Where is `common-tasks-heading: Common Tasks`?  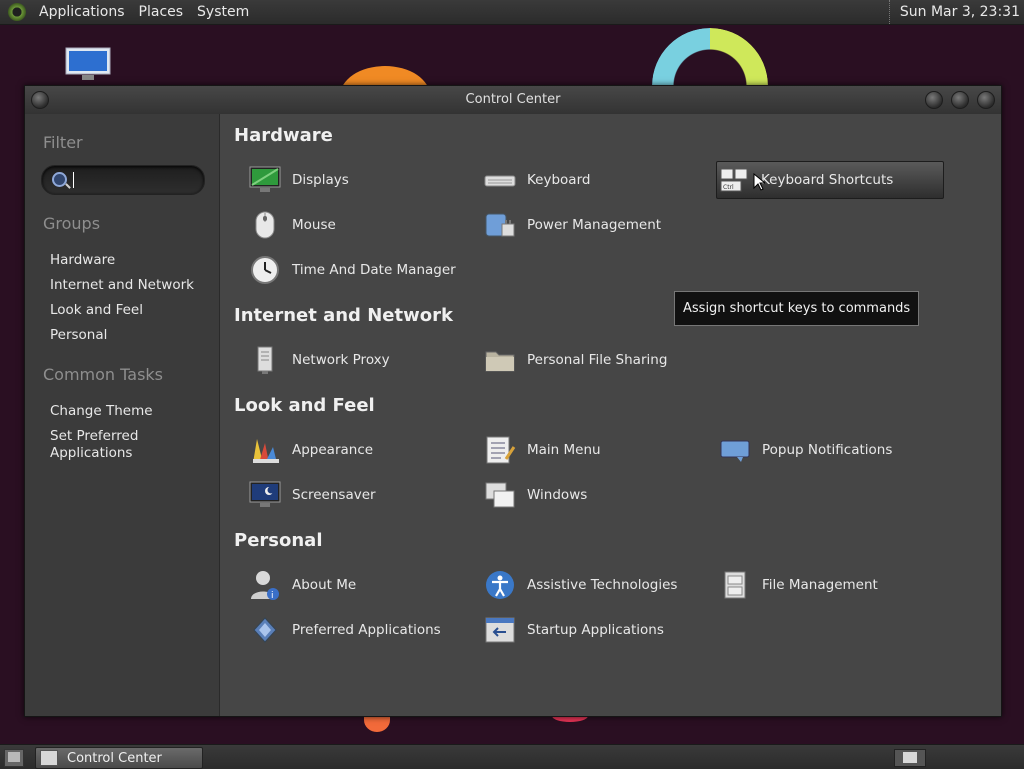 common-tasks-heading: Common Tasks is located at coordinates (103, 374).